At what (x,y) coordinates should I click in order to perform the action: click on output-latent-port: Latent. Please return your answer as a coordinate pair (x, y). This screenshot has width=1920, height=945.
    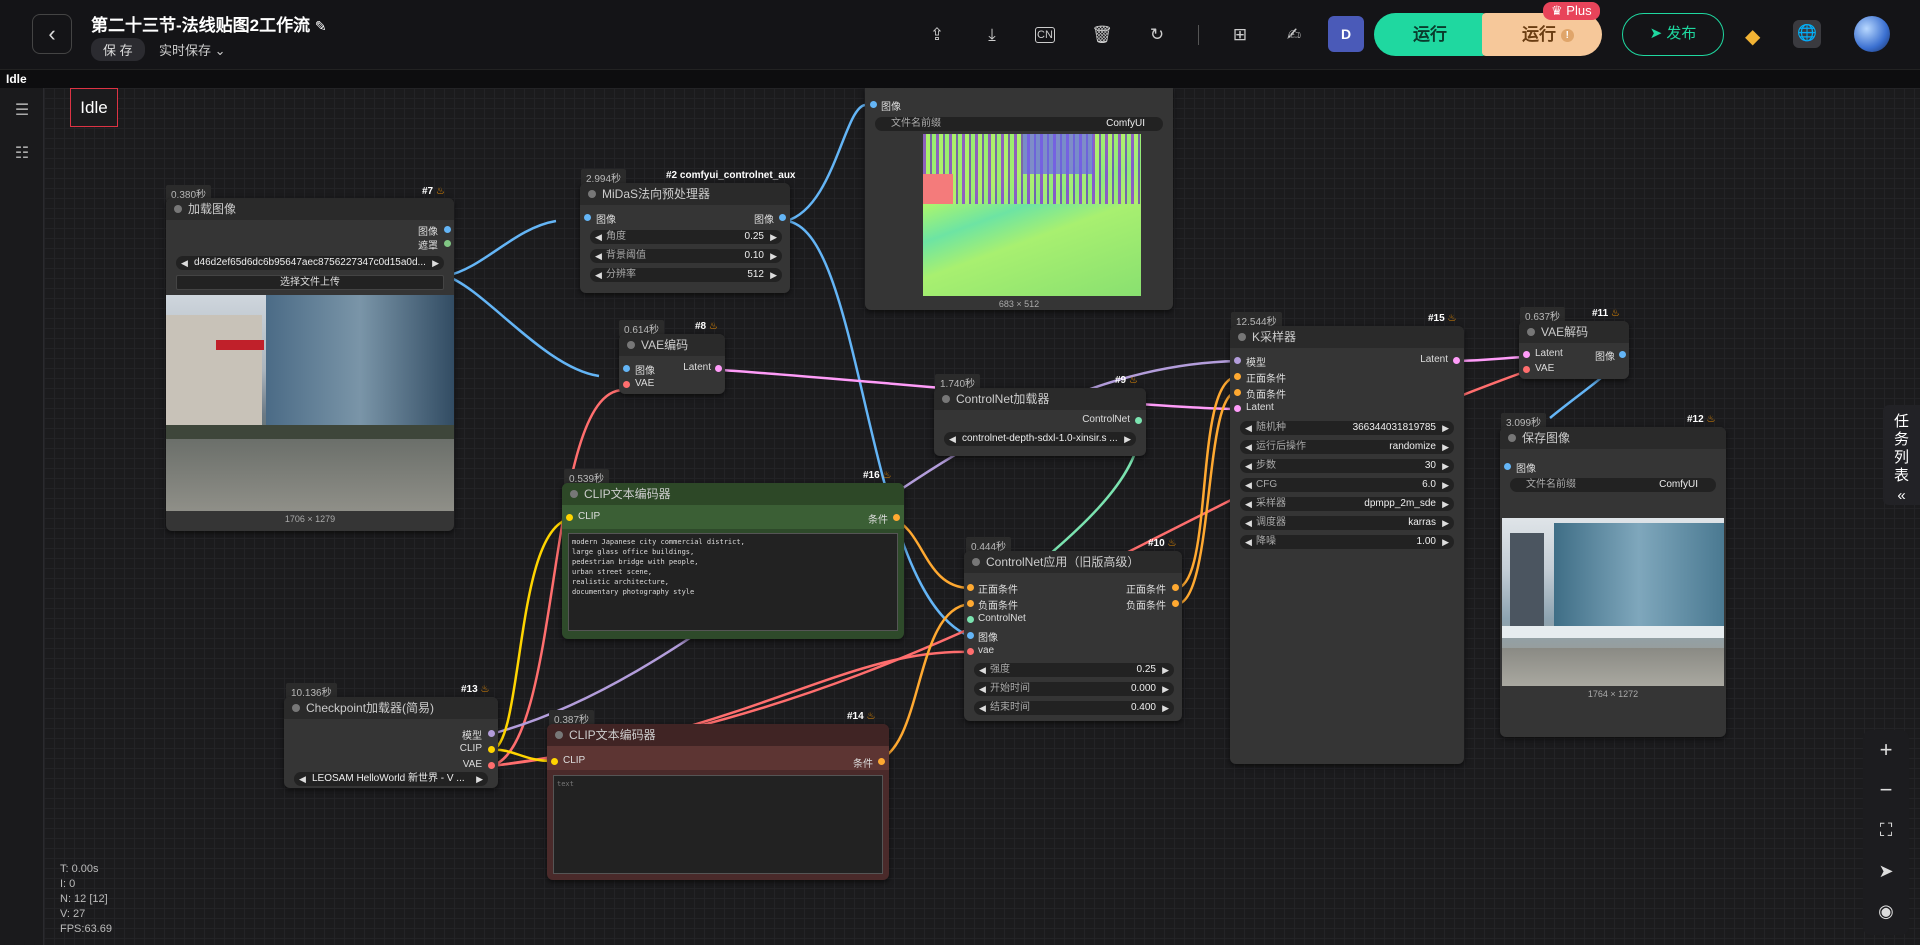
    Looking at the image, I should click on (1434, 359).